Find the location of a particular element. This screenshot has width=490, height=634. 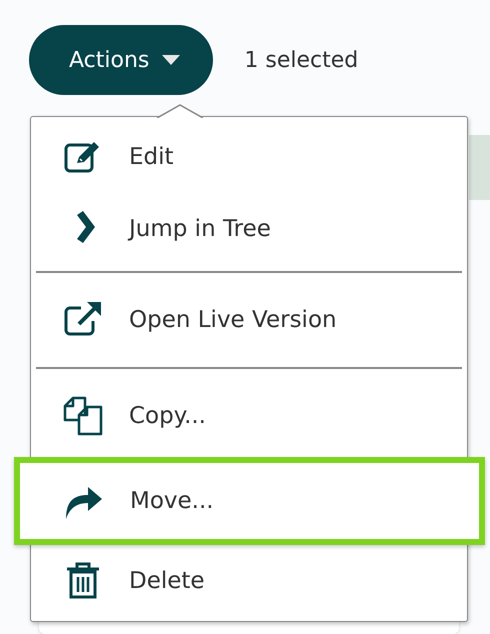

menu-item: Edit is located at coordinates (249, 157).